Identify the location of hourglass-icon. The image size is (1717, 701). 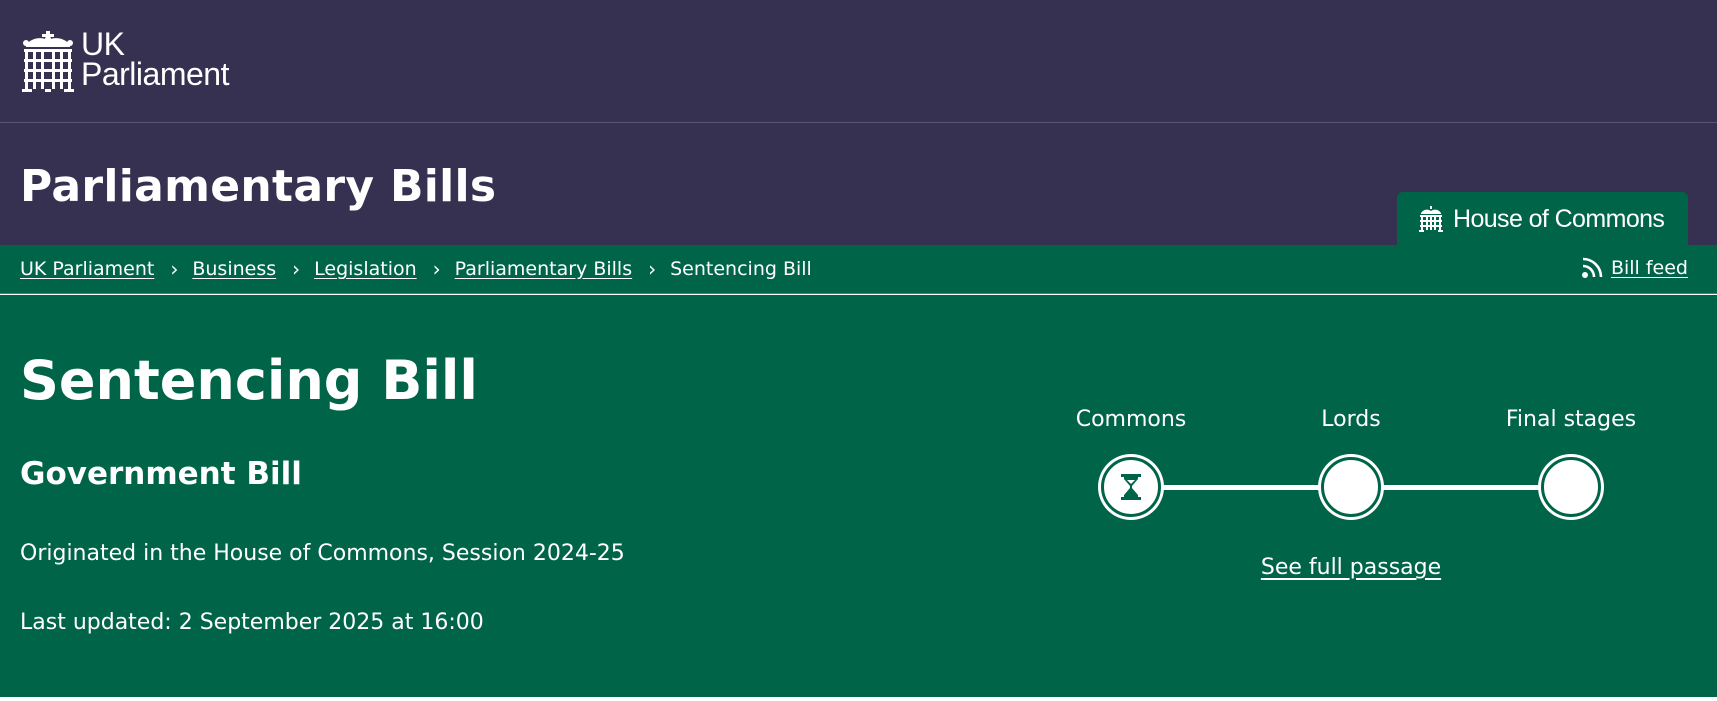
(1131, 487).